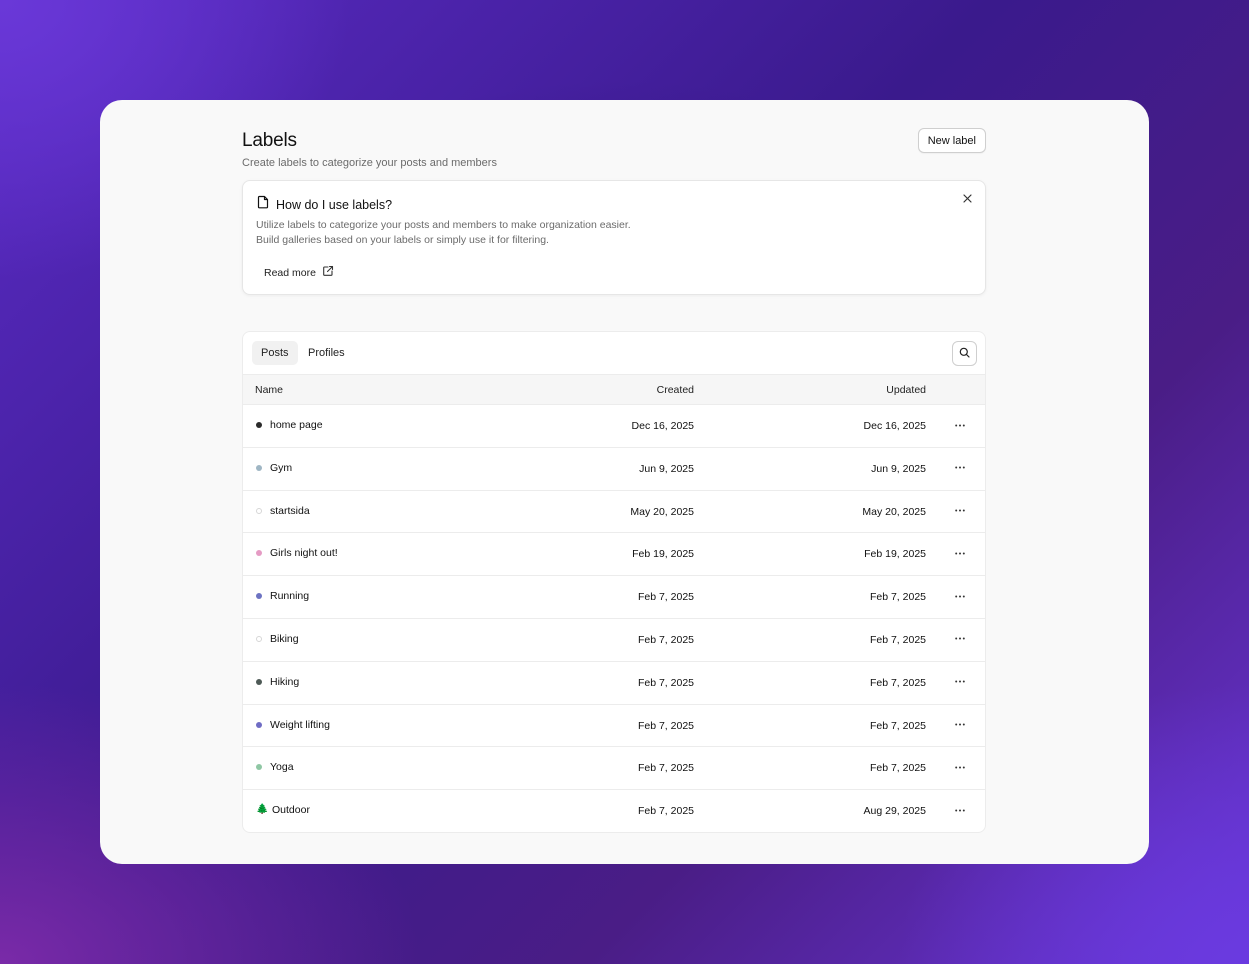  Describe the element at coordinates (662, 511) in the screenshot. I see `created-date: May 20, 2025` at that location.